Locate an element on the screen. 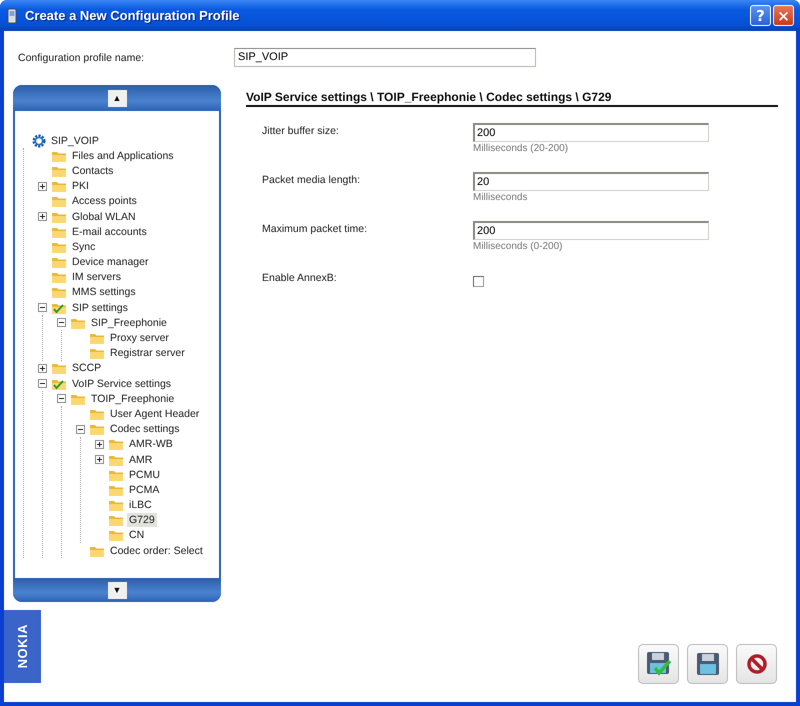 The height and width of the screenshot is (706, 800). gear-icon is located at coordinates (39, 141).